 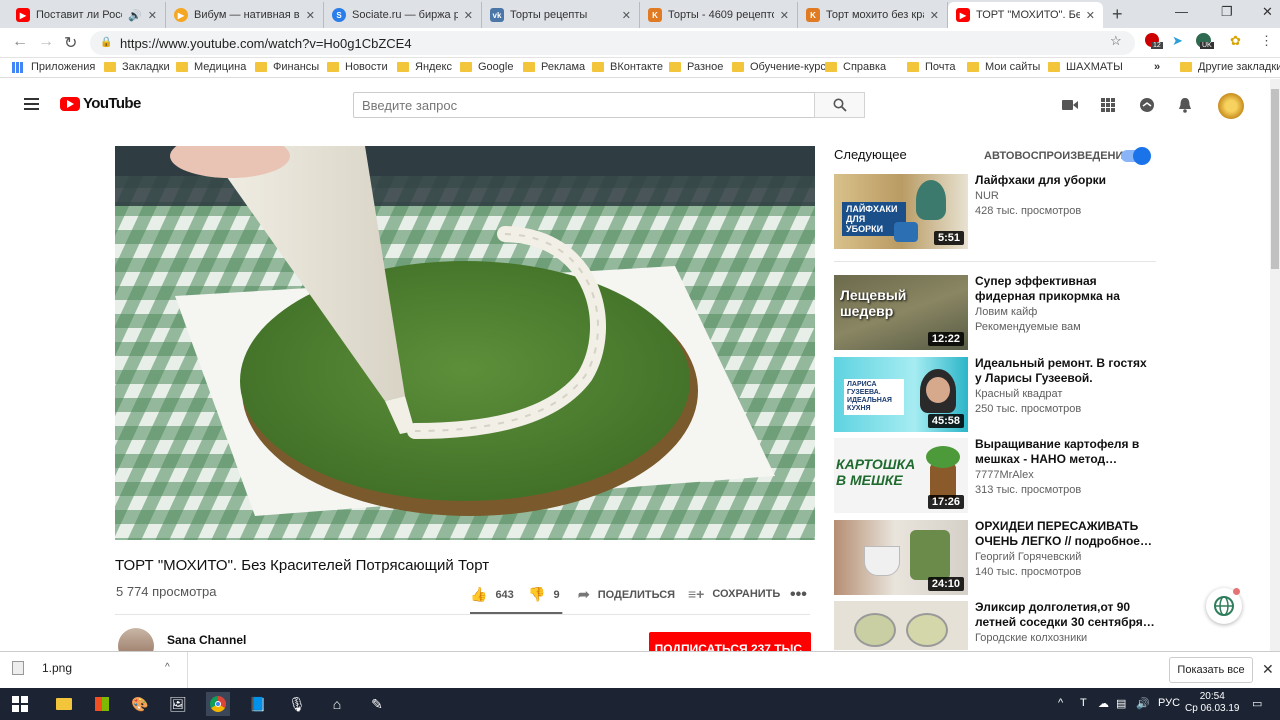 I want to click on messages-icon, so click(x=1147, y=105).